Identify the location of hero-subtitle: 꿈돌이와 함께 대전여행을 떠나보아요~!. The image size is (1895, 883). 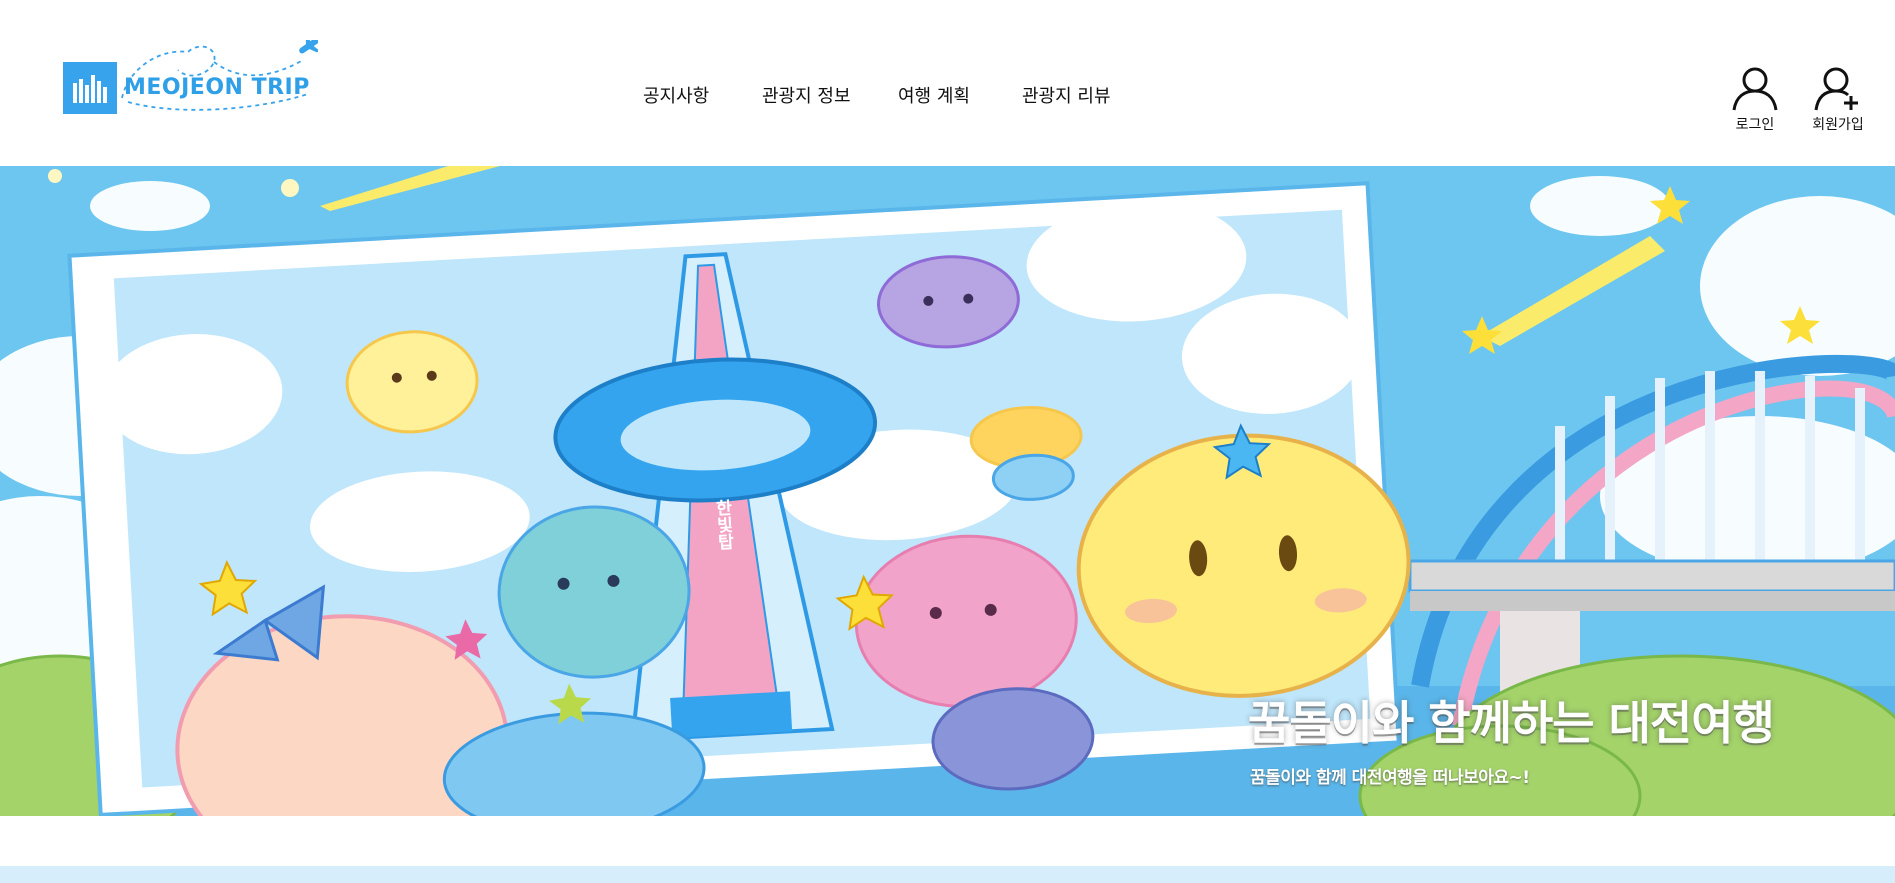
(1390, 778).